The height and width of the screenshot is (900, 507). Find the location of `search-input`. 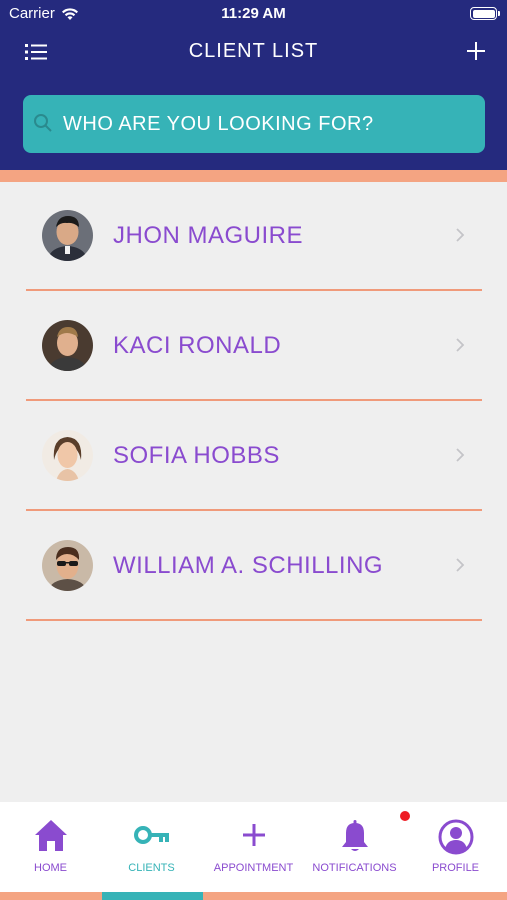

search-input is located at coordinates (268, 124).